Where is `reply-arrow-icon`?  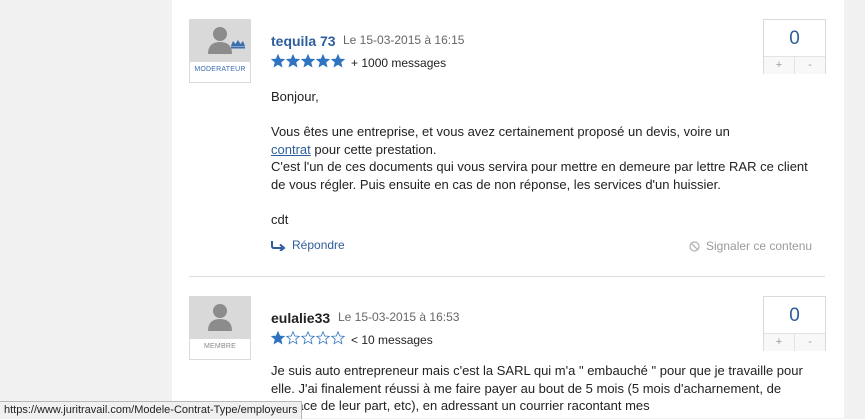
reply-arrow-icon is located at coordinates (278, 247).